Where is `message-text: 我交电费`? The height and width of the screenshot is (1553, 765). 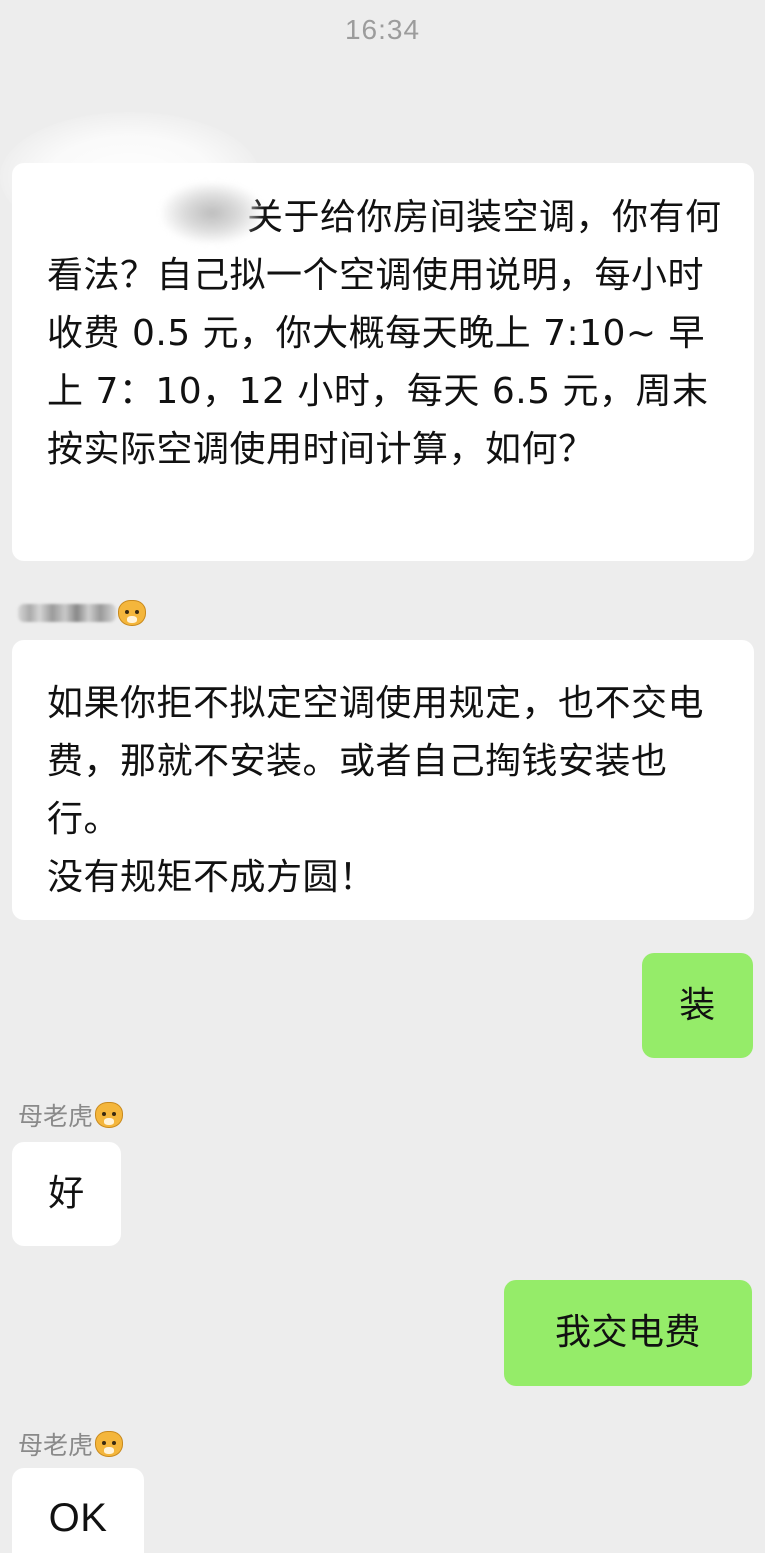 message-text: 我交电费 is located at coordinates (627, 1332).